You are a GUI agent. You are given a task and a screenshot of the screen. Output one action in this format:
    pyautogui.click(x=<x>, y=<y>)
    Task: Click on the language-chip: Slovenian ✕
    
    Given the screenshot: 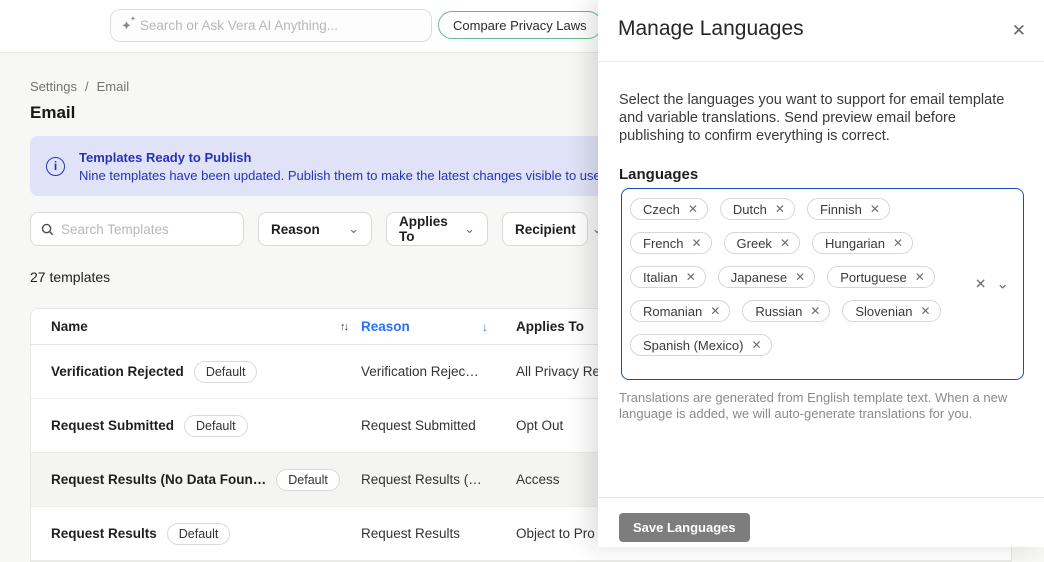 What is the action you would take?
    pyautogui.click(x=891, y=311)
    